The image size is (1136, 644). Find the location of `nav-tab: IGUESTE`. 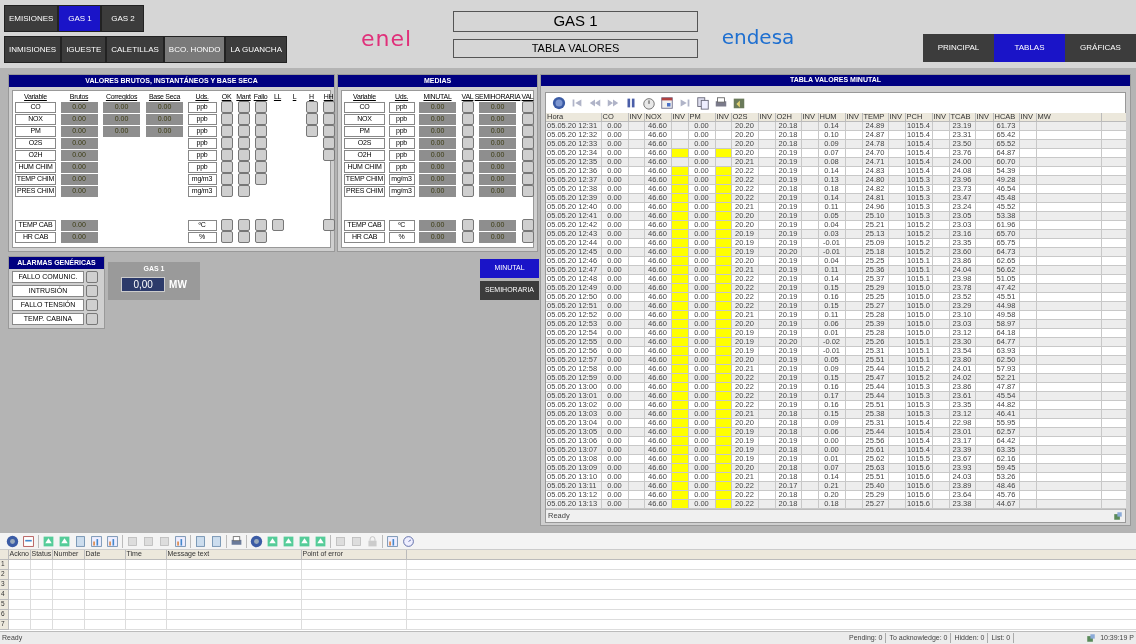

nav-tab: IGUESTE is located at coordinates (84, 49).